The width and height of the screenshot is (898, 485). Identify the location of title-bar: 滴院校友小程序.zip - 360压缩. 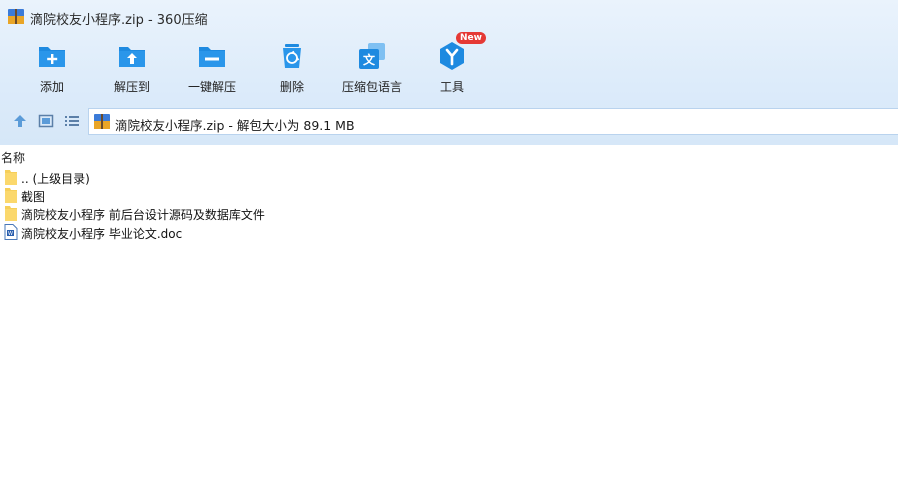
(449, 17).